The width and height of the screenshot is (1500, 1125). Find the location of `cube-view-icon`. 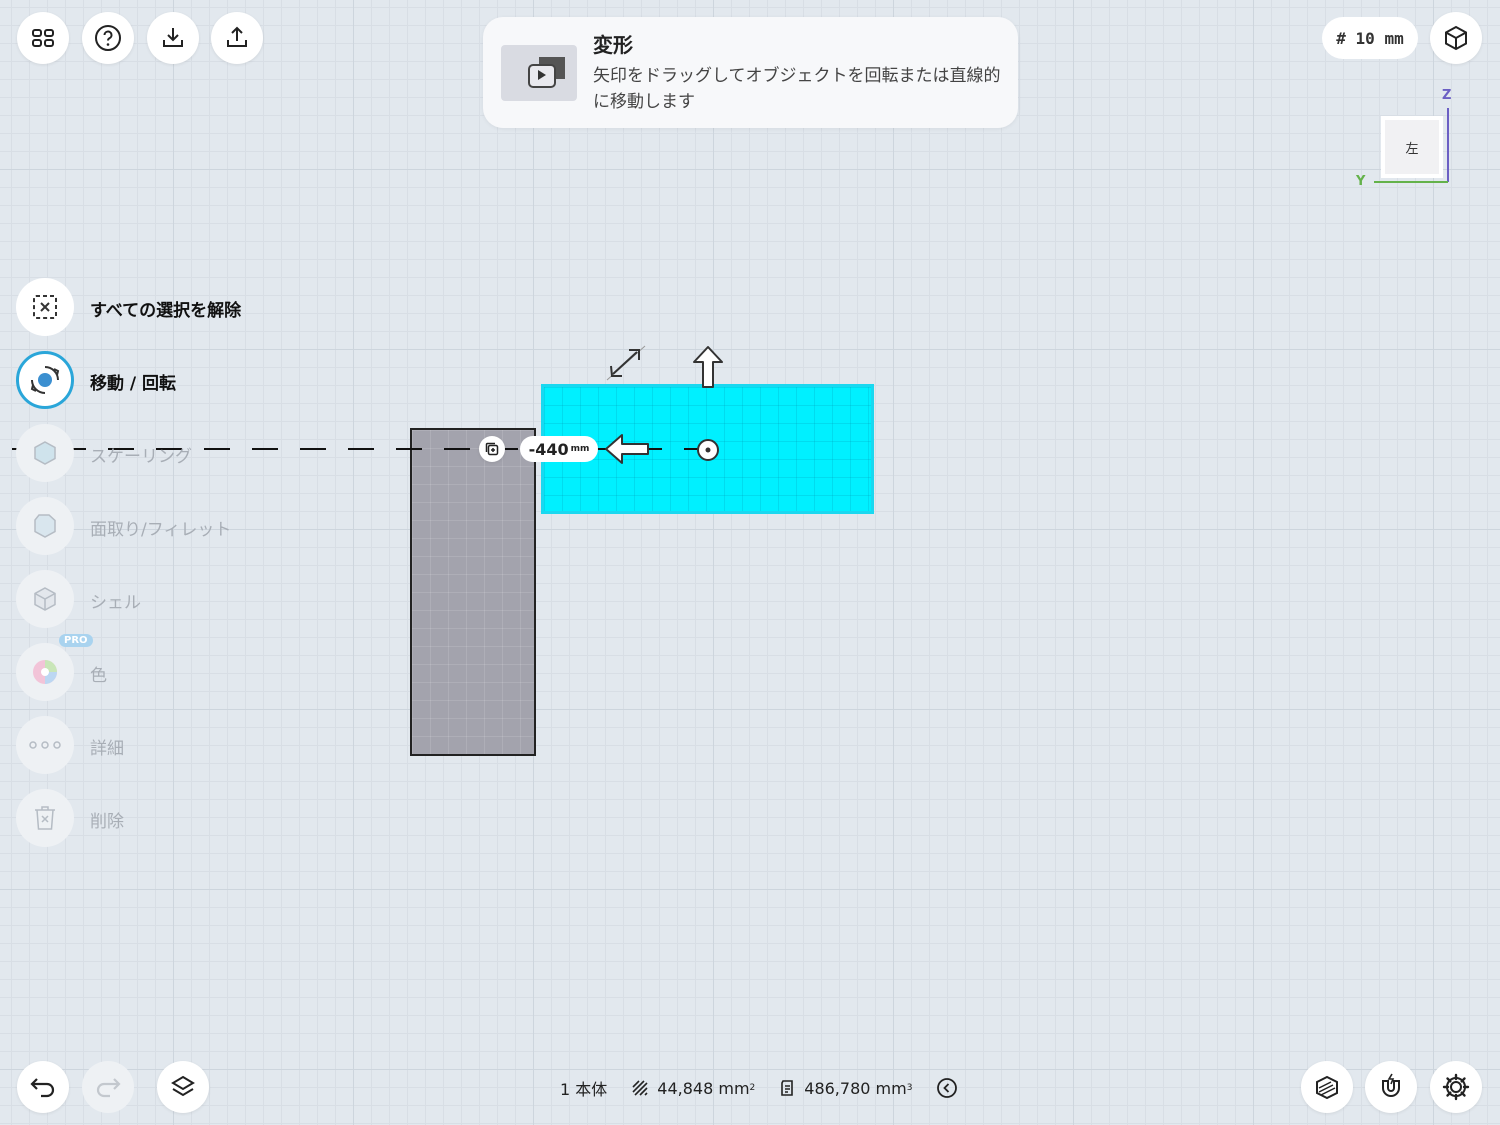

cube-view-icon is located at coordinates (1456, 38).